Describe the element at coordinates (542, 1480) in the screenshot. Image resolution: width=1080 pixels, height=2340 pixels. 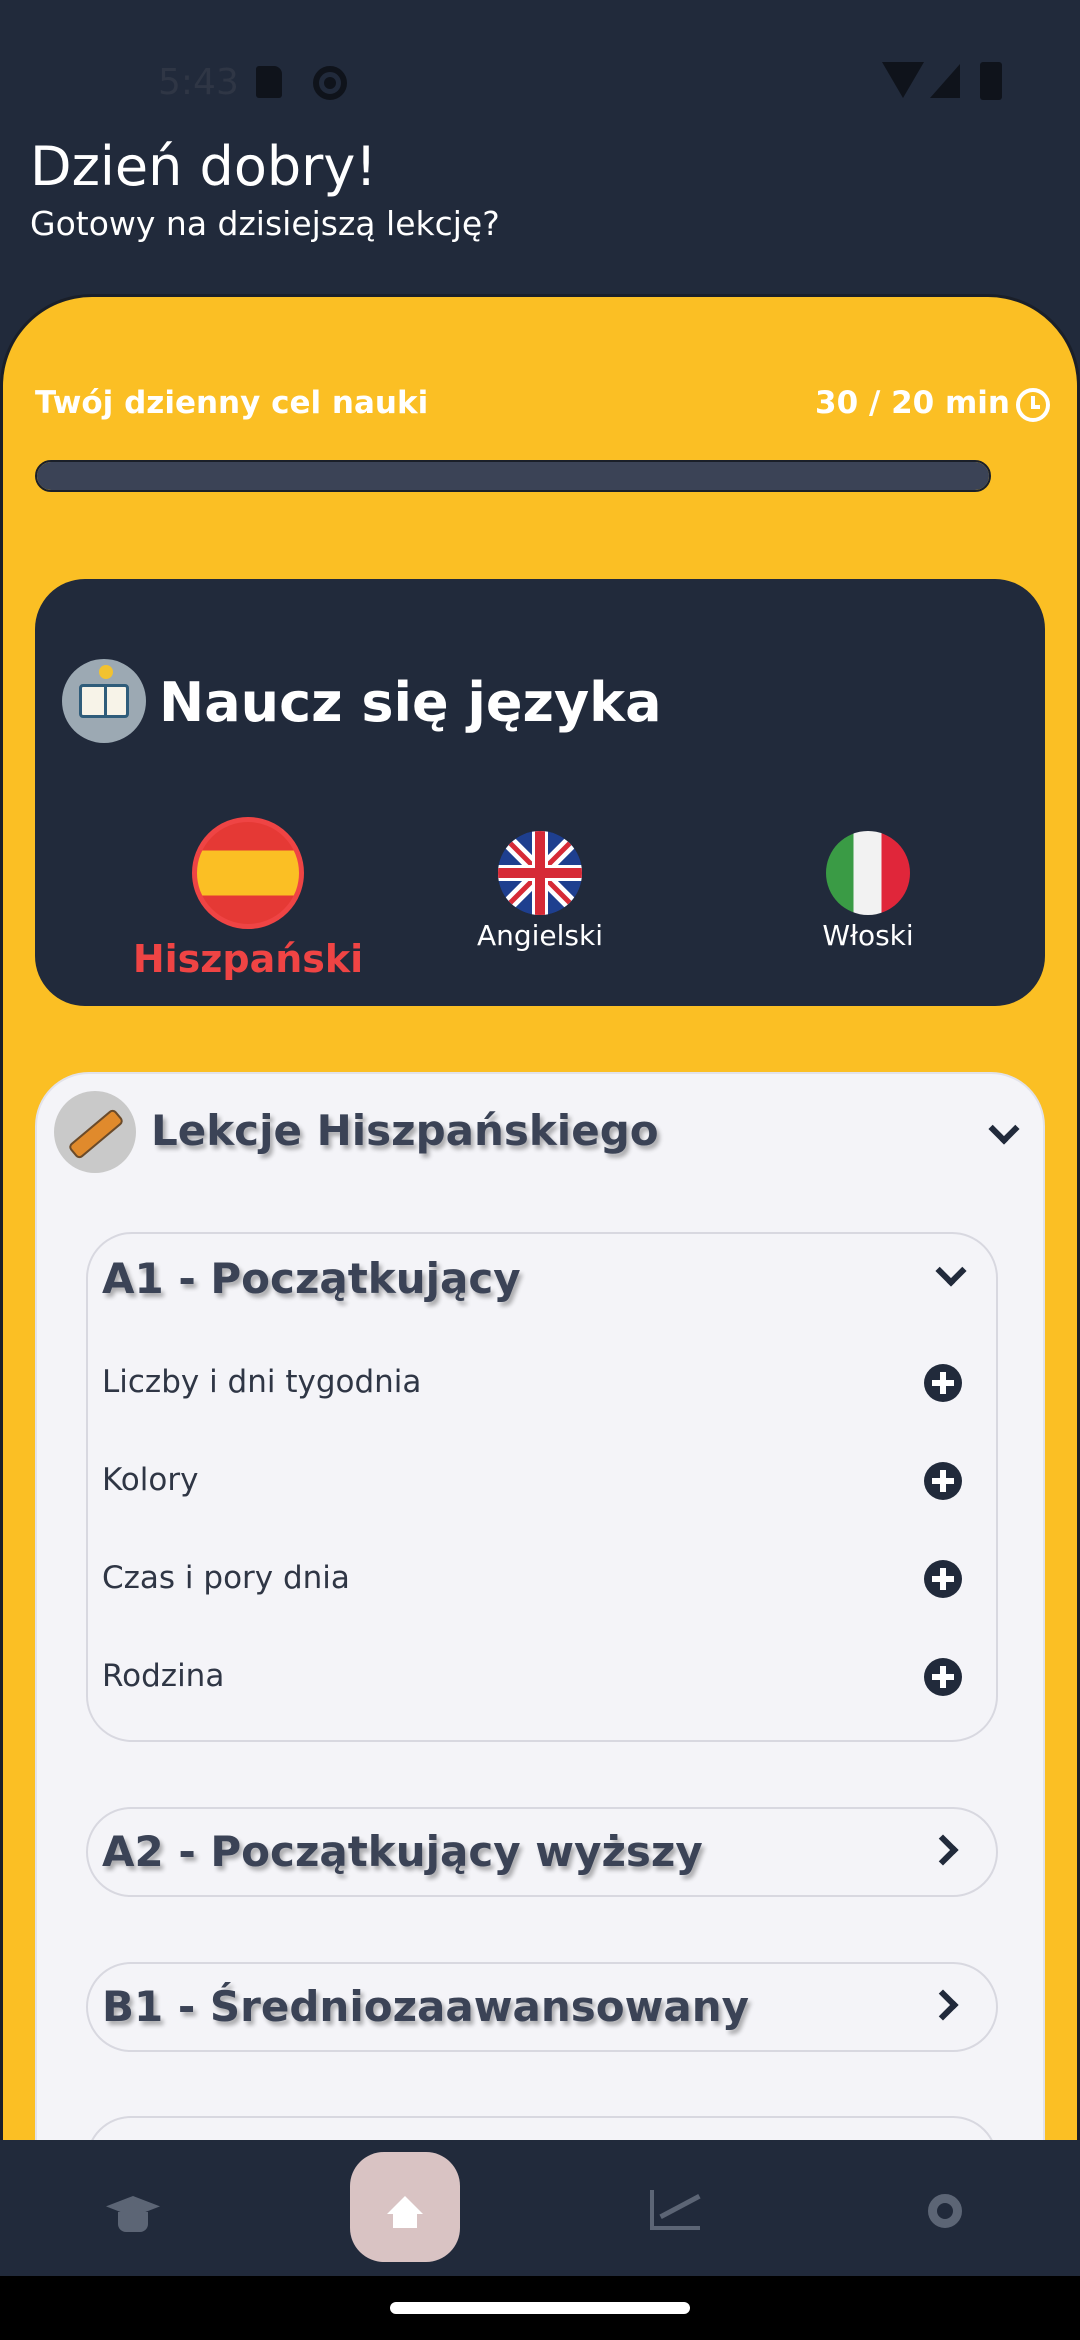
I see `lesson-item: Kolory` at that location.